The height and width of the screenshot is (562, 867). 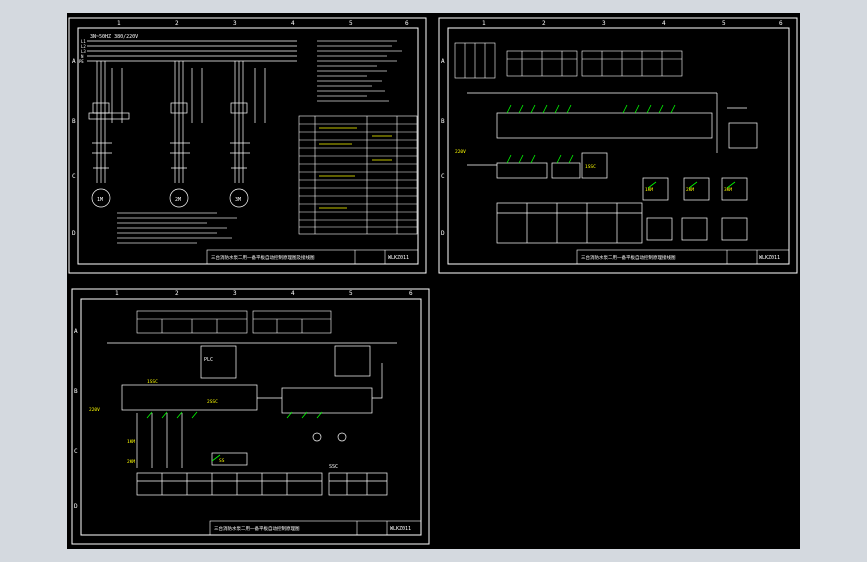 I want to click on bus-pe: PE, so click(x=81, y=61).